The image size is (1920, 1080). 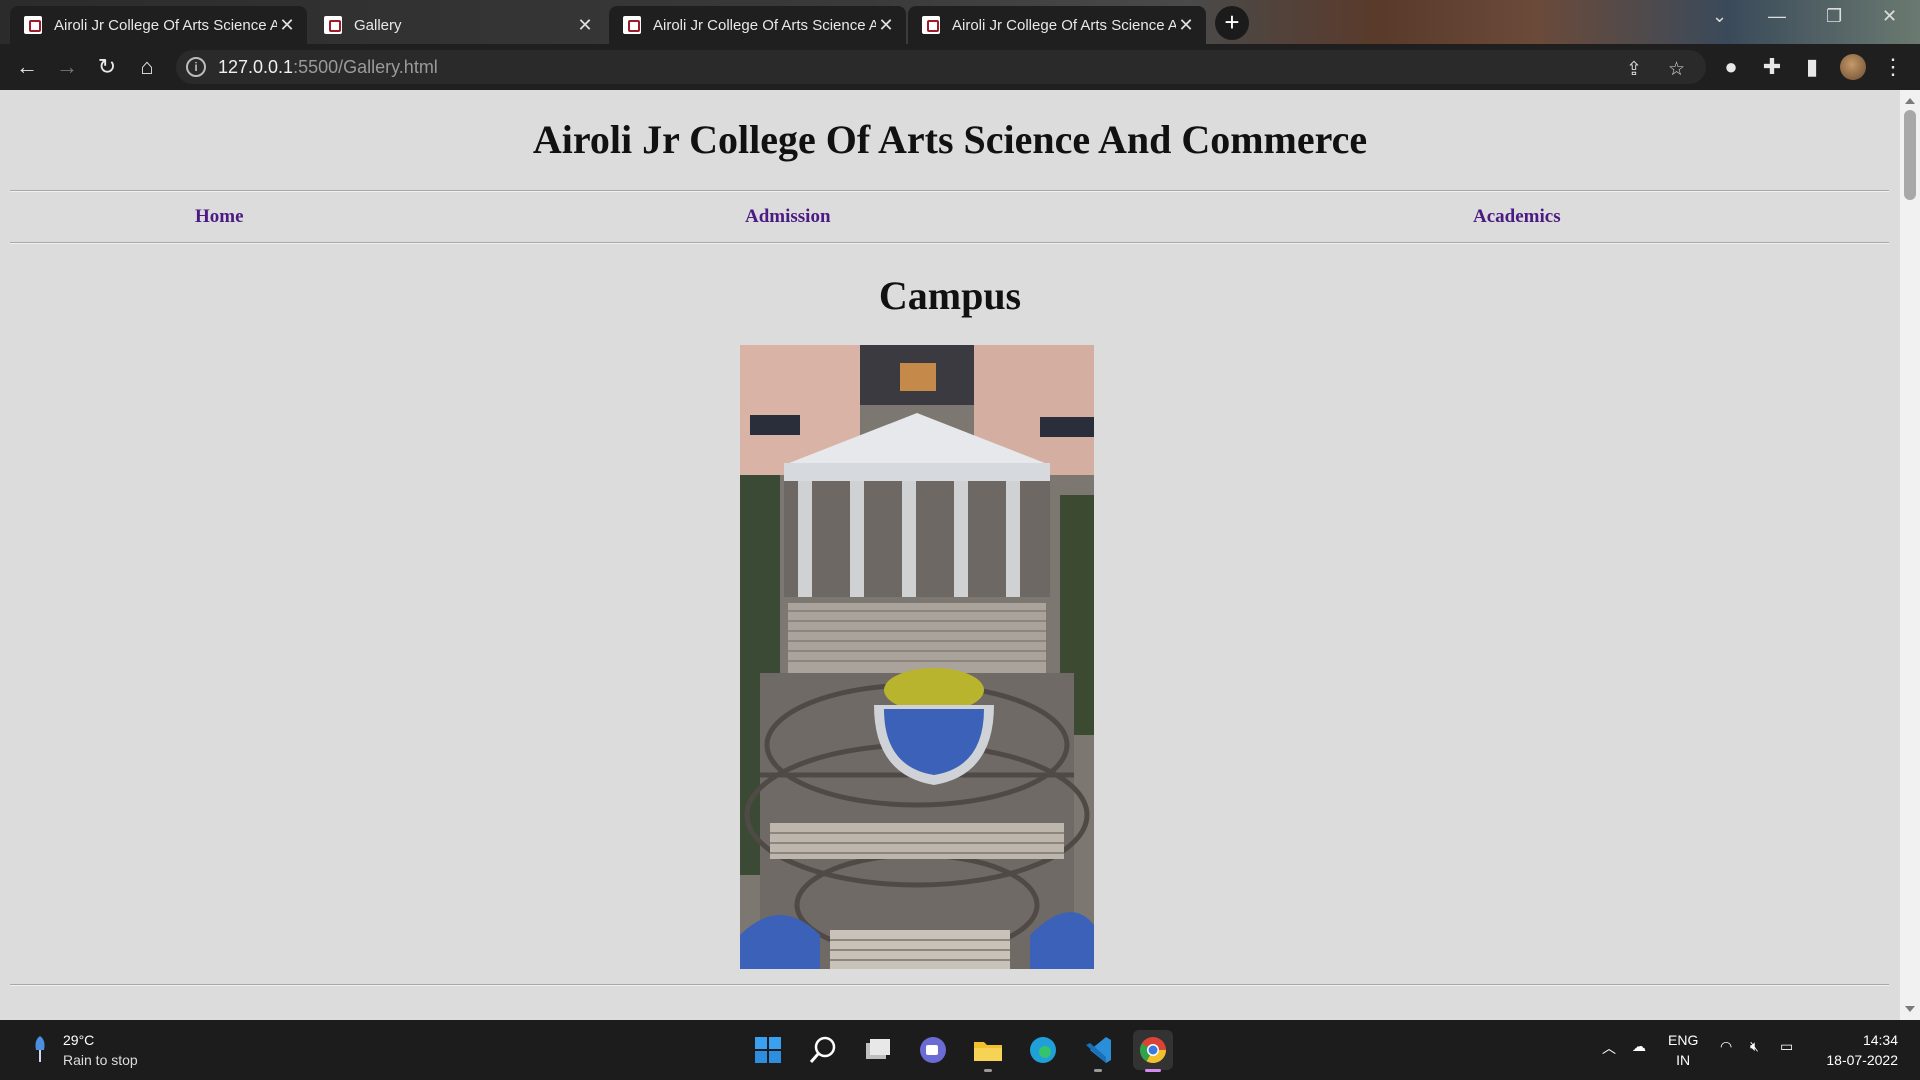 I want to click on browser-tab: Gallery ✕, so click(x=457, y=25).